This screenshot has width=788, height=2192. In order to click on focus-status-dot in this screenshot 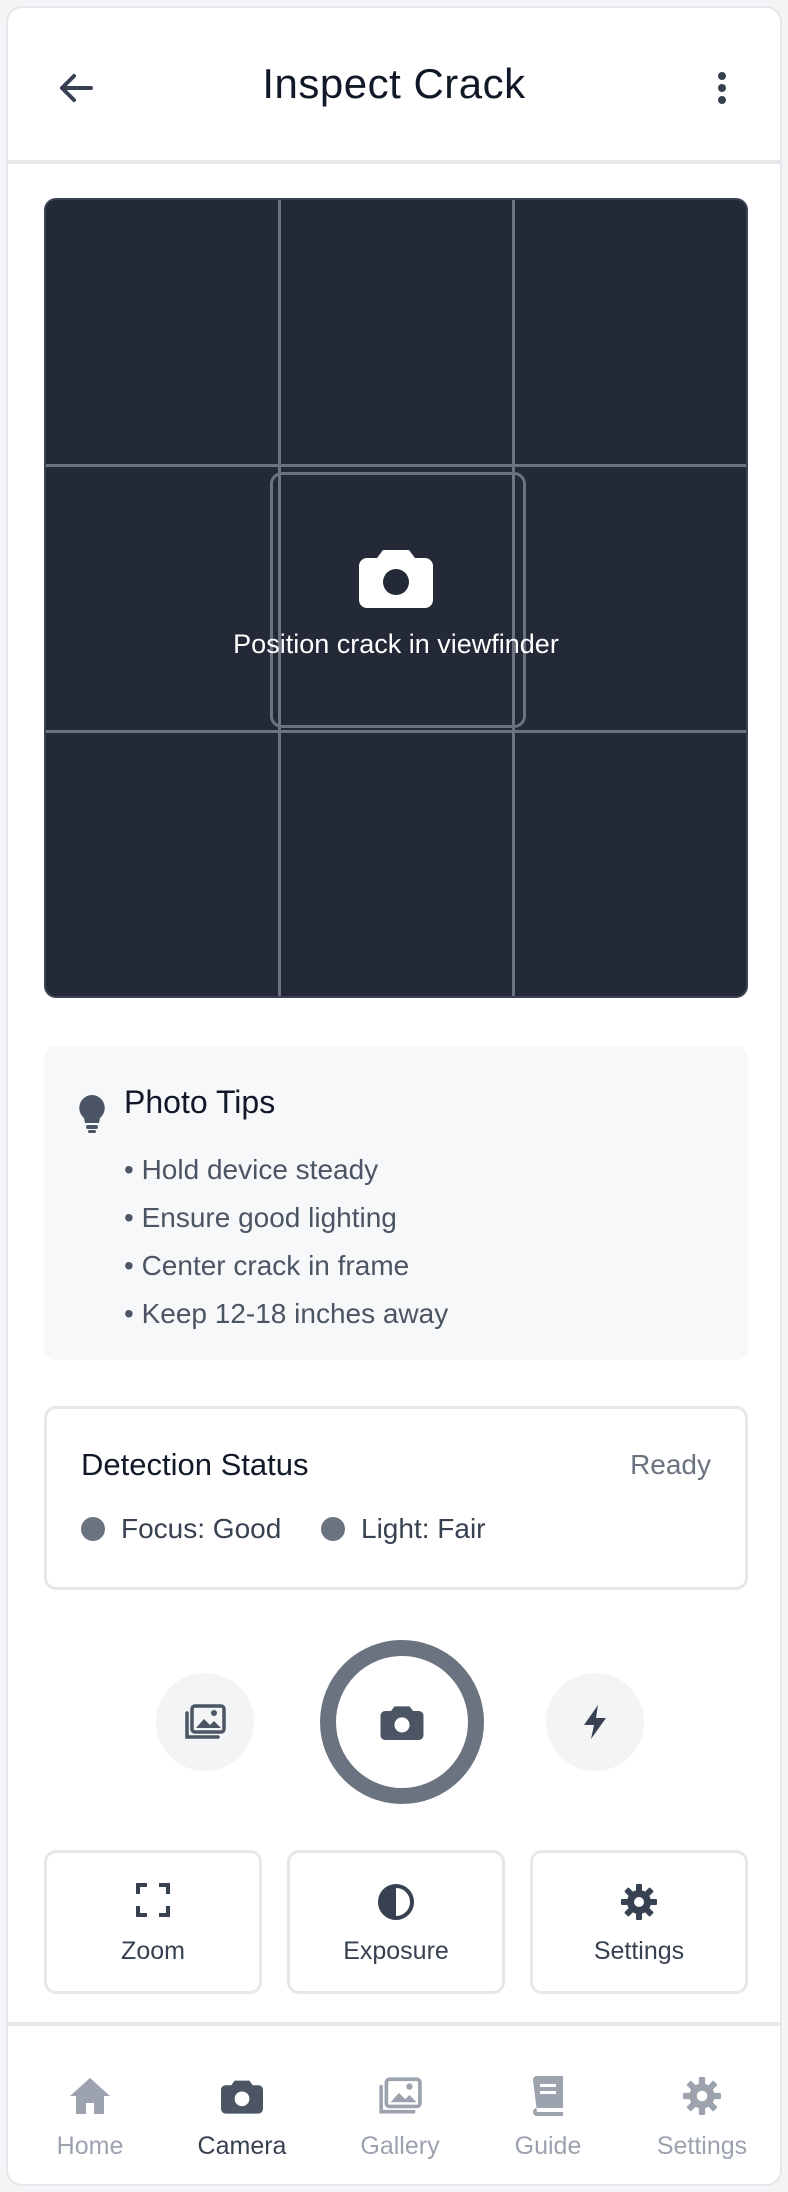, I will do `click(93, 1529)`.